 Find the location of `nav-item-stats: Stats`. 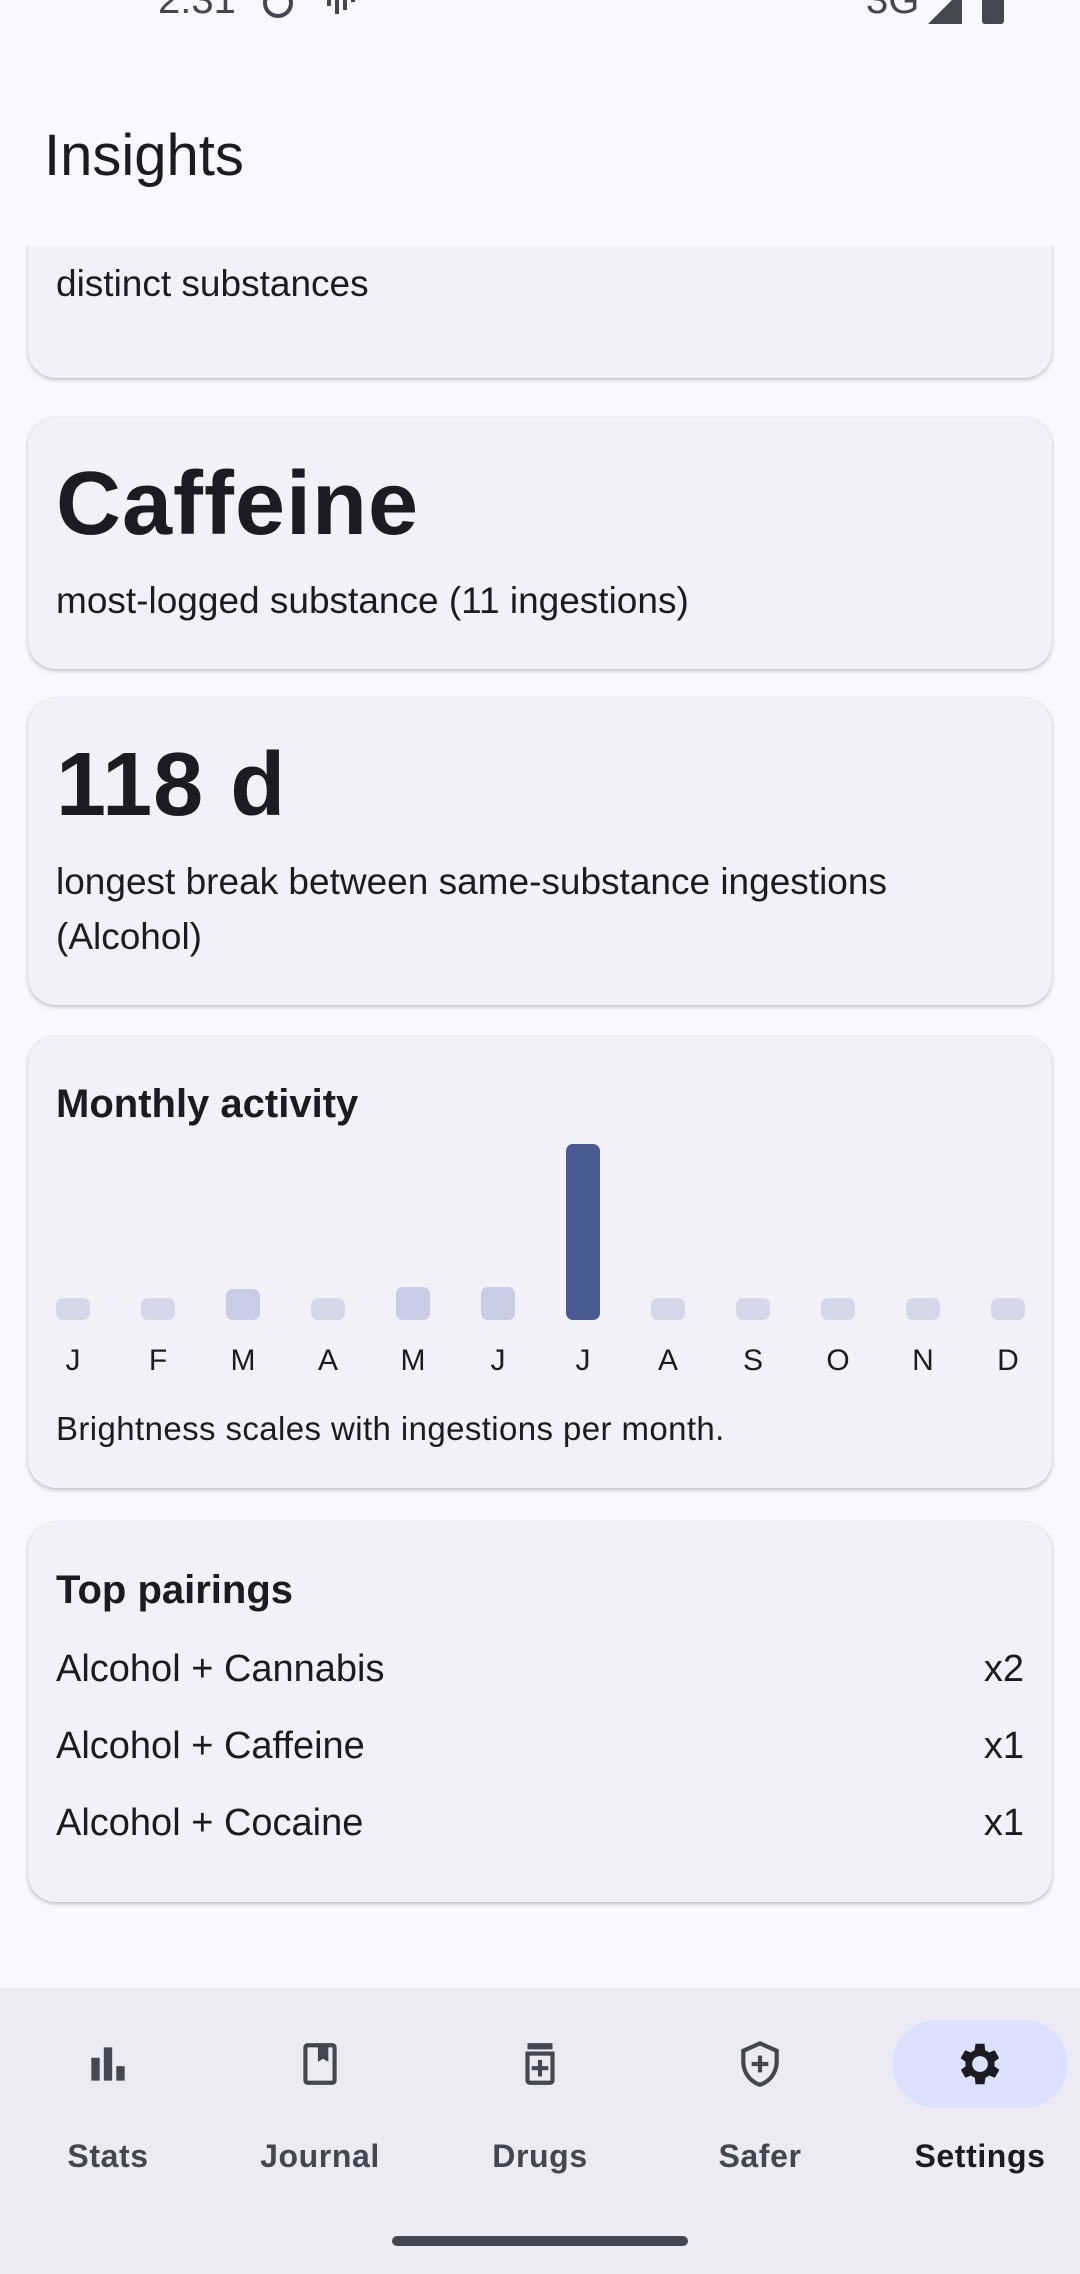

nav-item-stats: Stats is located at coordinates (108, 2088).